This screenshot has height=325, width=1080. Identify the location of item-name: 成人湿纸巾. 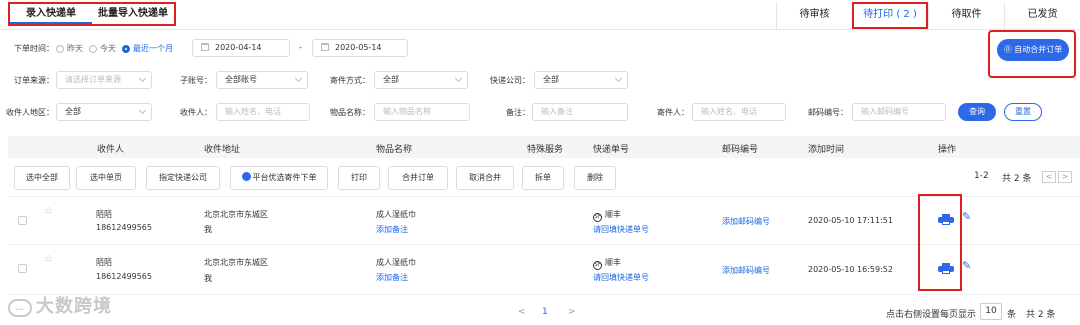
(396, 214).